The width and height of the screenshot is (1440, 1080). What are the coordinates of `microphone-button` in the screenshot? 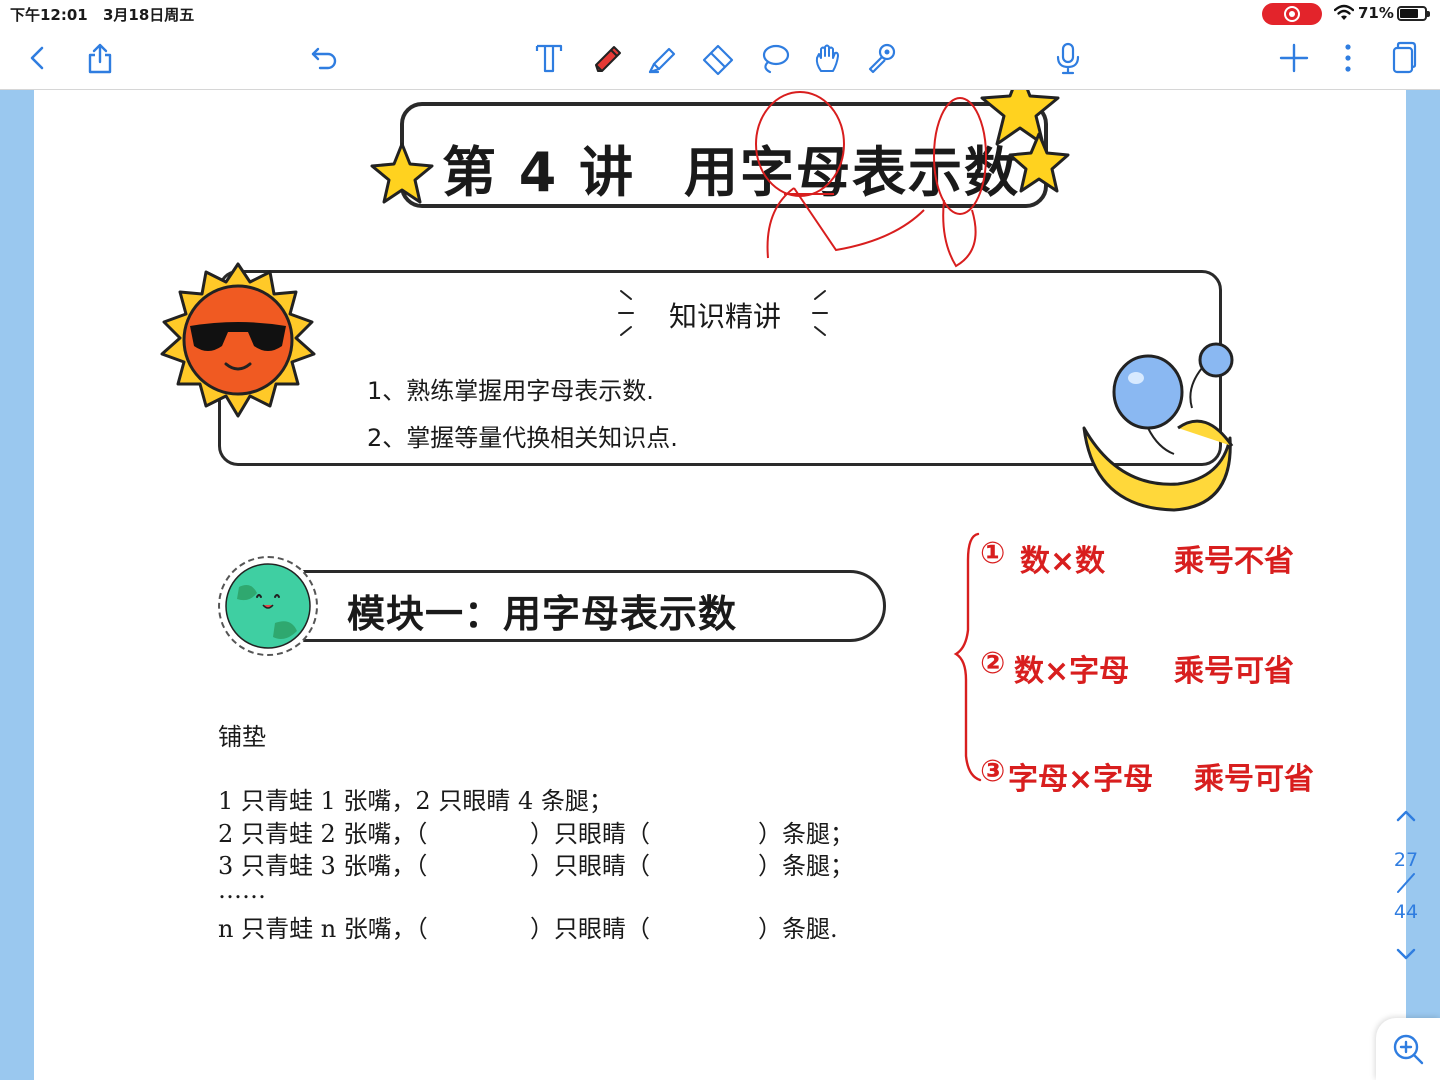 It's located at (1068, 58).